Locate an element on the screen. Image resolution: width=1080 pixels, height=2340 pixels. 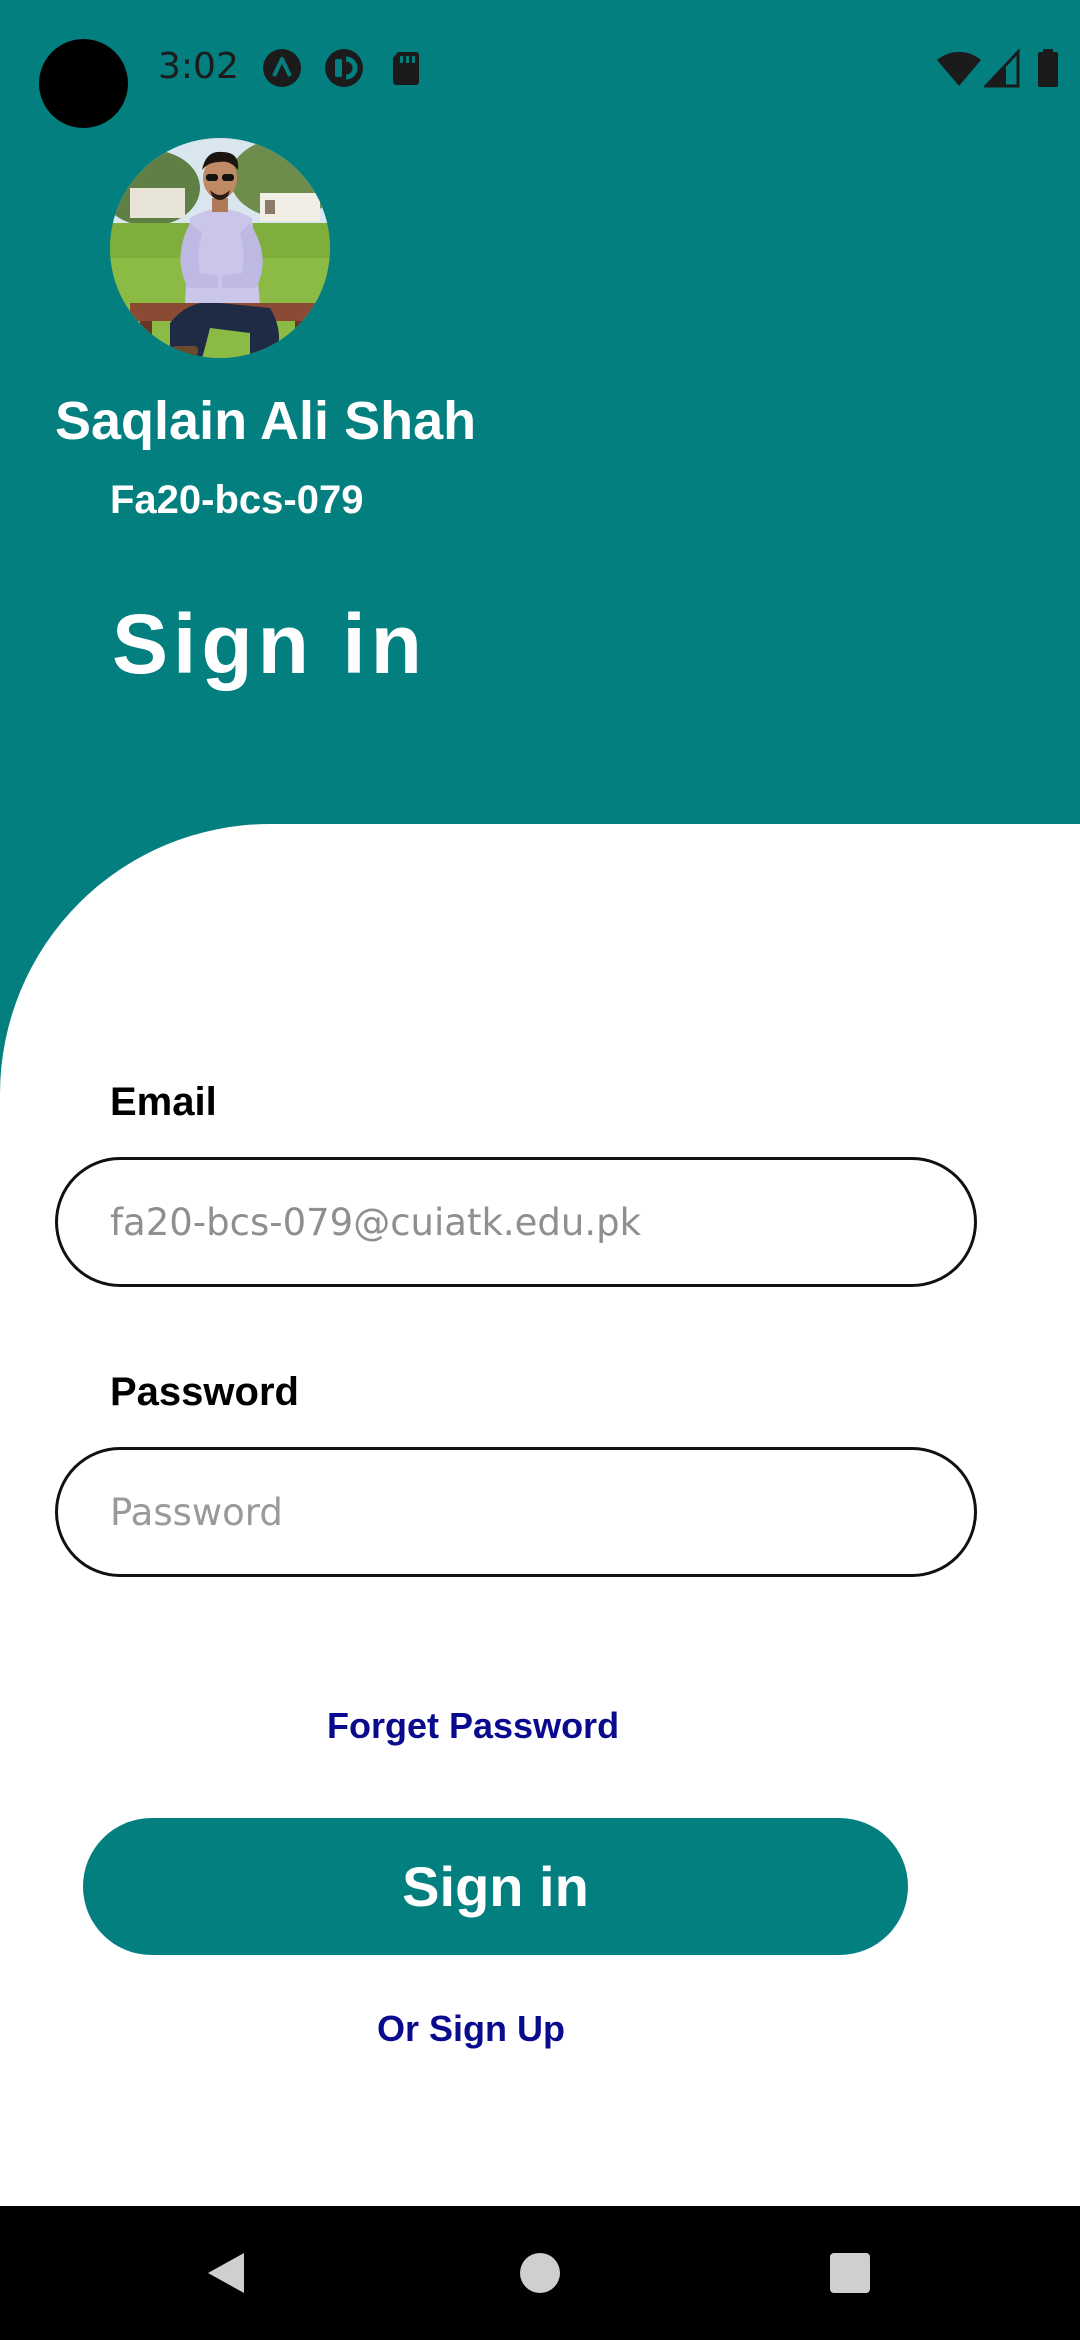
navigation-bar is located at coordinates (540, 2273).